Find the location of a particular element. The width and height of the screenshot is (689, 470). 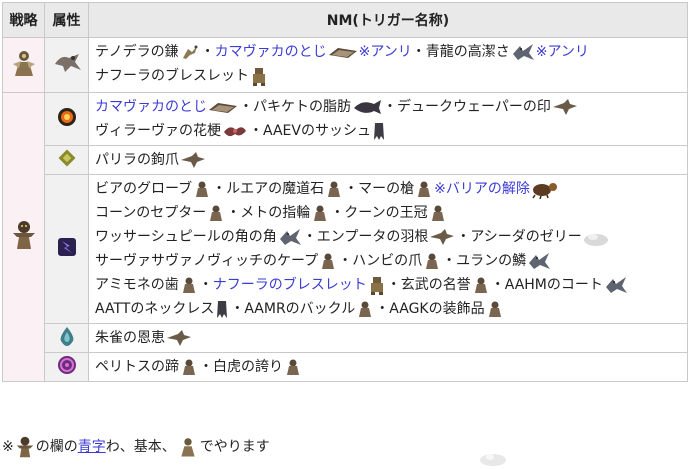

nm-text: ・クーンの王冠 is located at coordinates (379, 213).